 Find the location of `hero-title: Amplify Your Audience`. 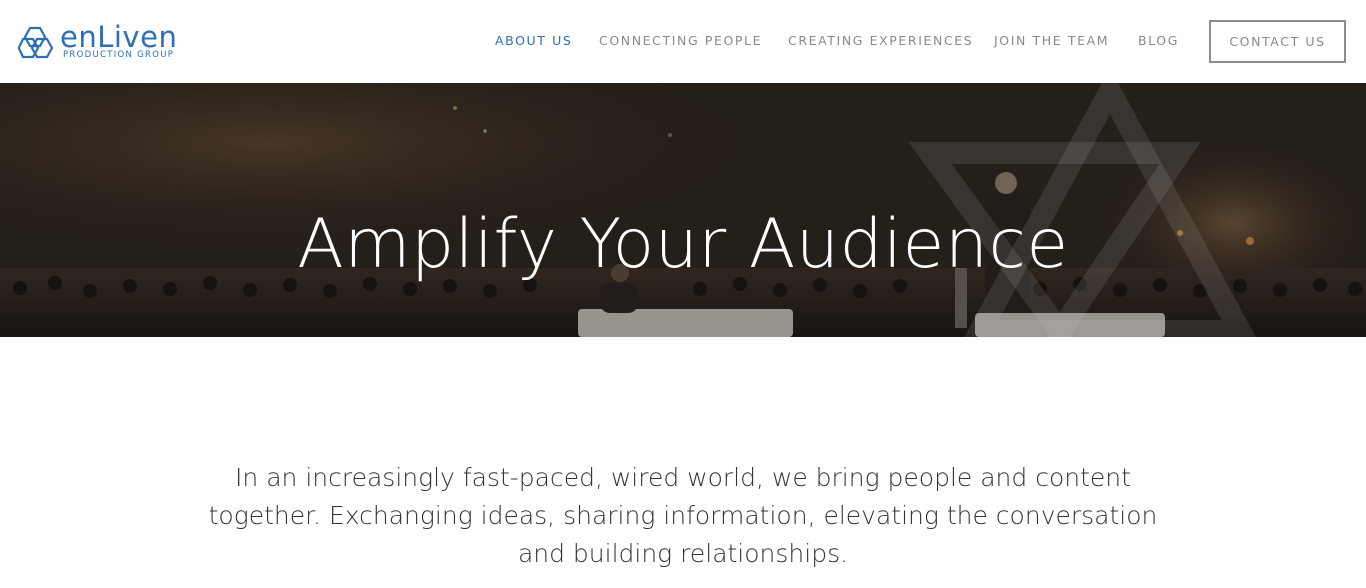

hero-title: Amplify Your Audience is located at coordinates (683, 244).